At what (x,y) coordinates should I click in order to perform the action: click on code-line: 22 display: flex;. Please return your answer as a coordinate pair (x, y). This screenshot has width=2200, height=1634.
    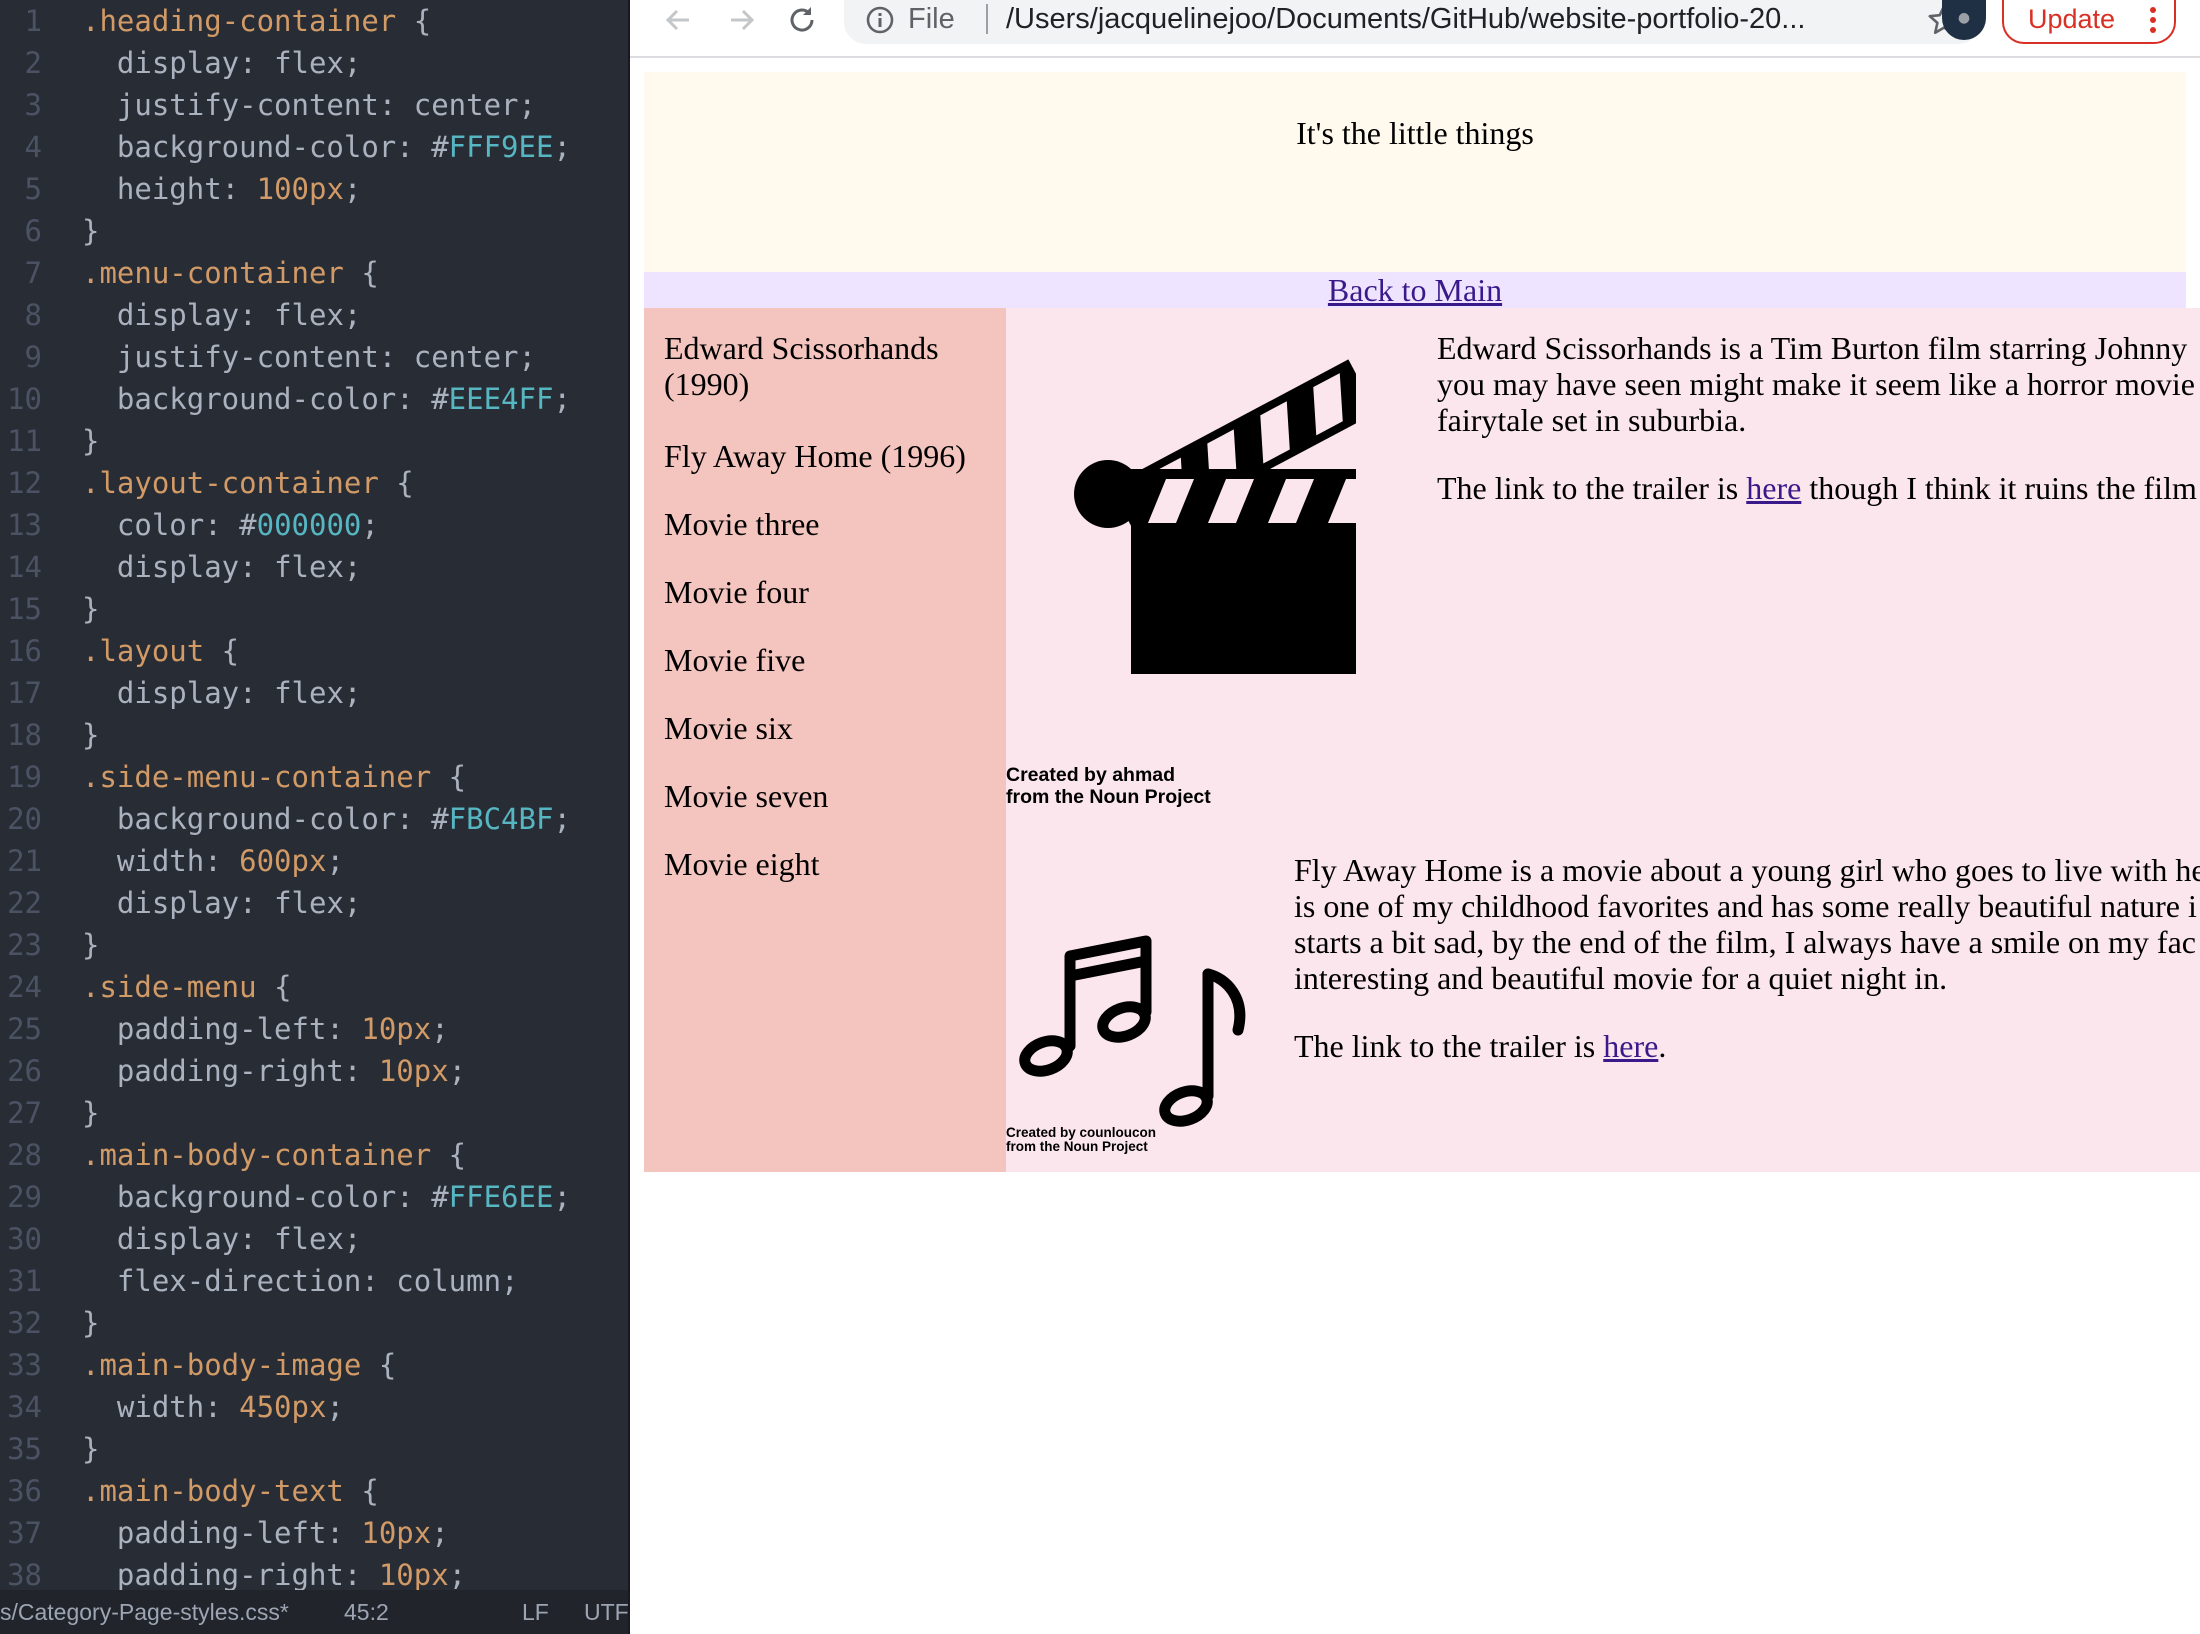
    Looking at the image, I should click on (314, 903).